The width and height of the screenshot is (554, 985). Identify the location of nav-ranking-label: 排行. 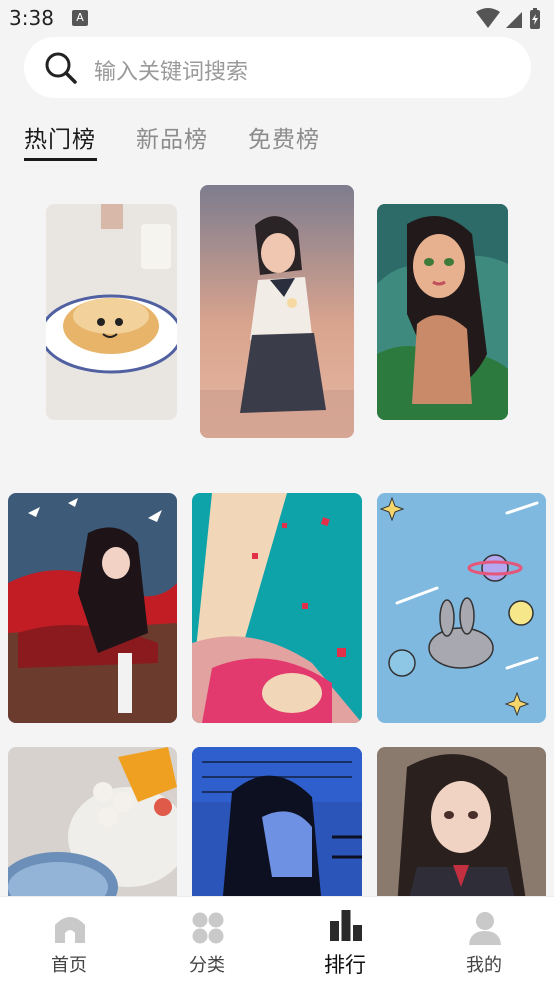
(345, 965).